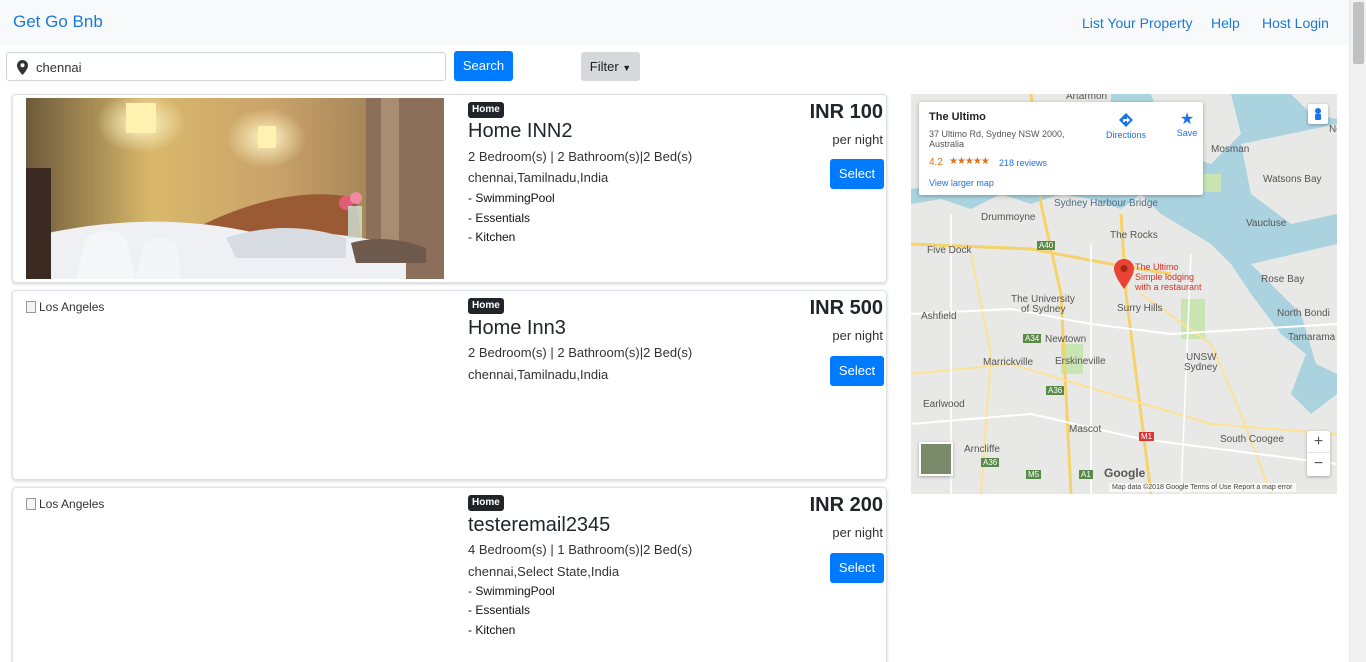 The height and width of the screenshot is (662, 1366). I want to click on road-shield: A34, so click(1032, 338).